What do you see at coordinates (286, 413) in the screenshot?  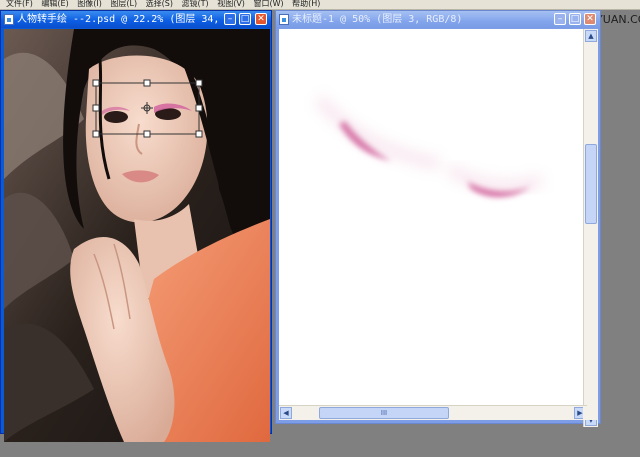 I see `scroll-left-icon: ◀` at bounding box center [286, 413].